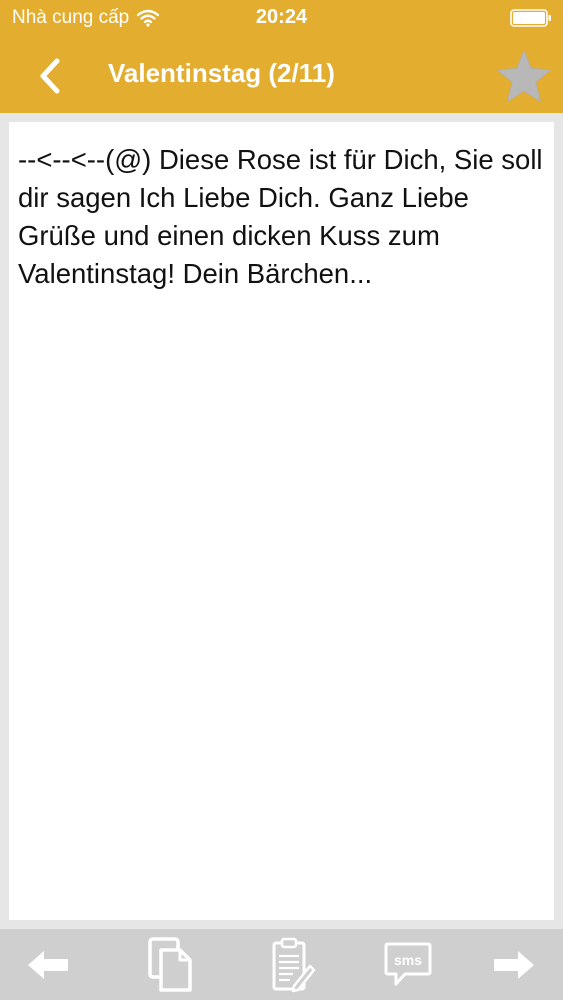  Describe the element at coordinates (530, 18) in the screenshot. I see `battery-icon` at that location.